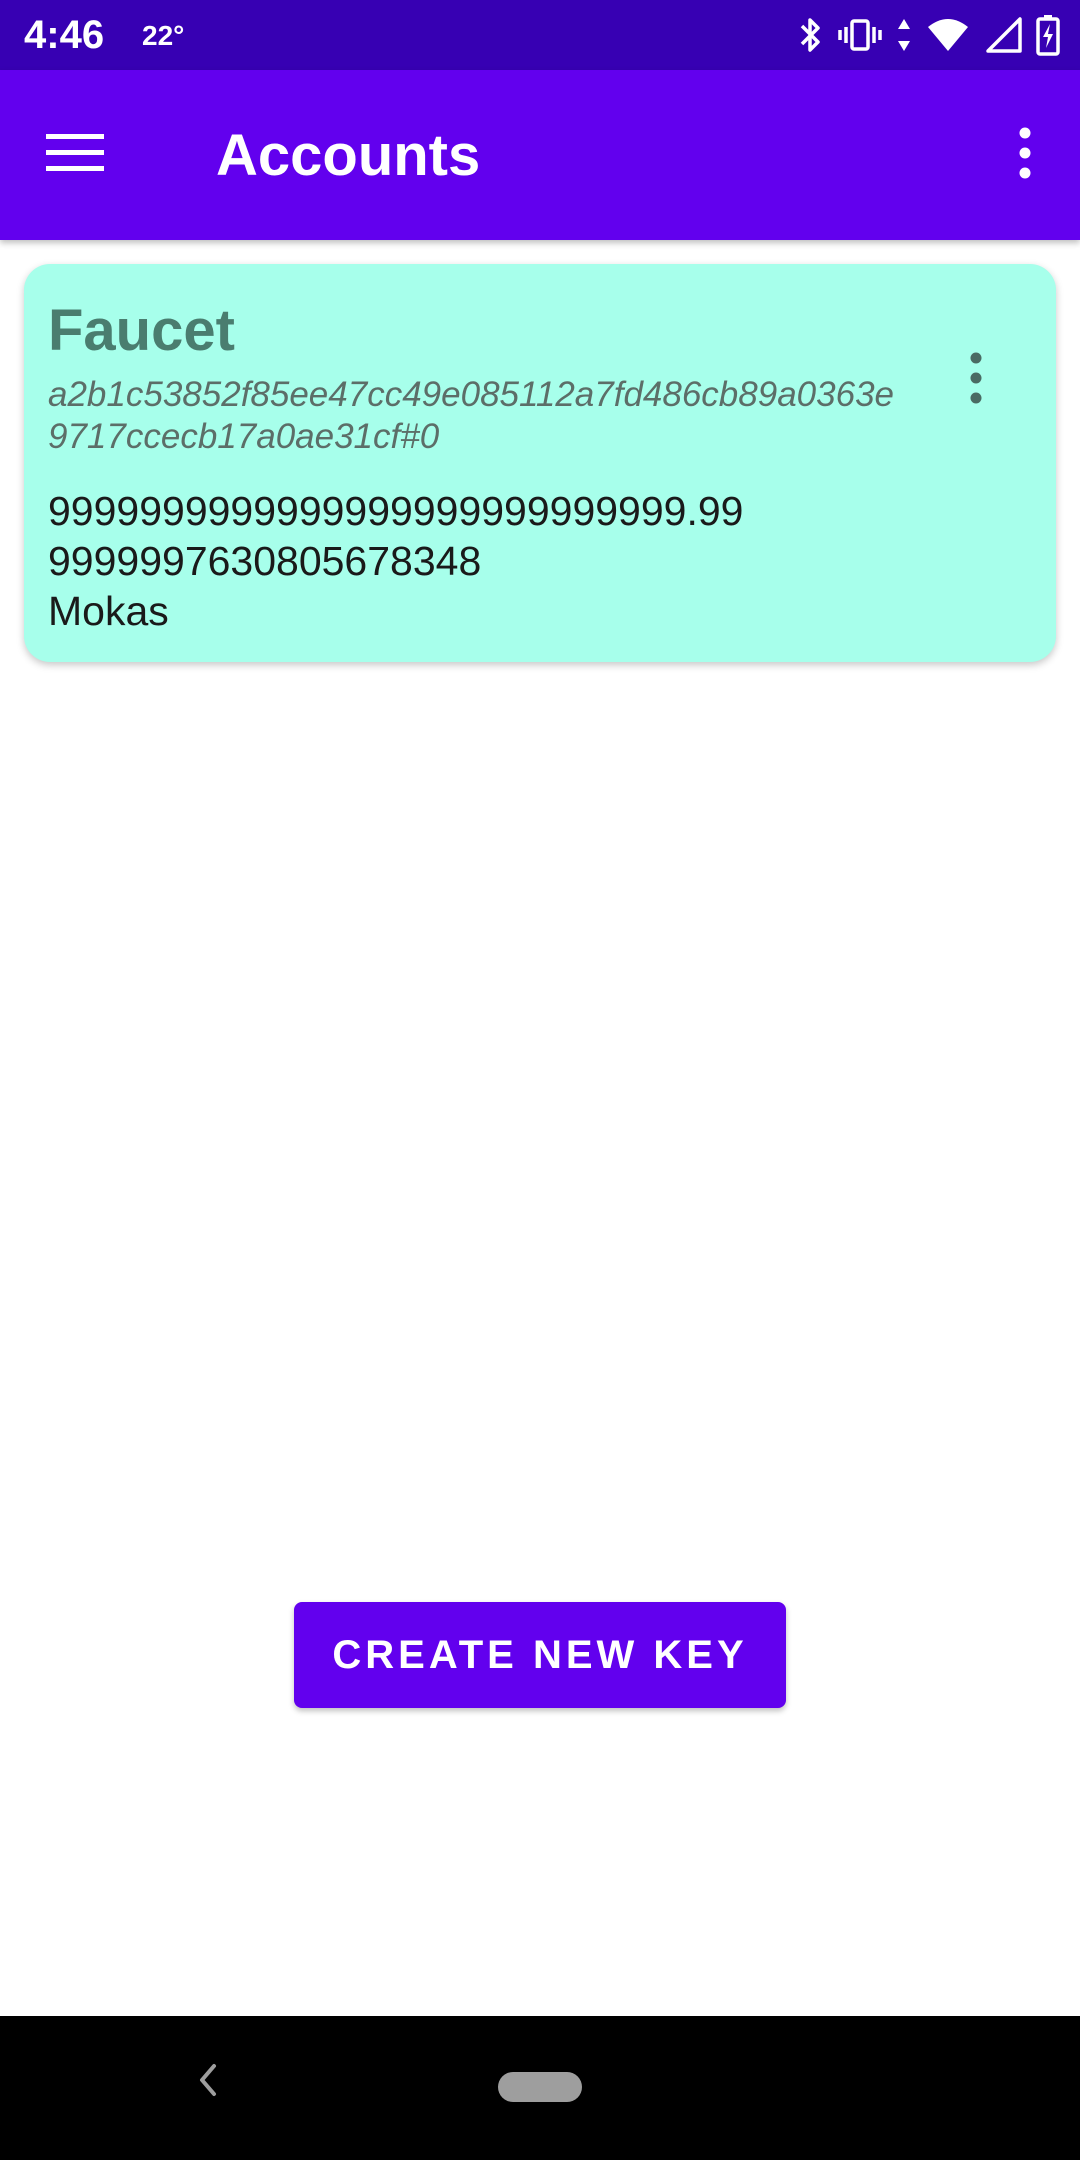  I want to click on status-time: 4:46, so click(64, 35).